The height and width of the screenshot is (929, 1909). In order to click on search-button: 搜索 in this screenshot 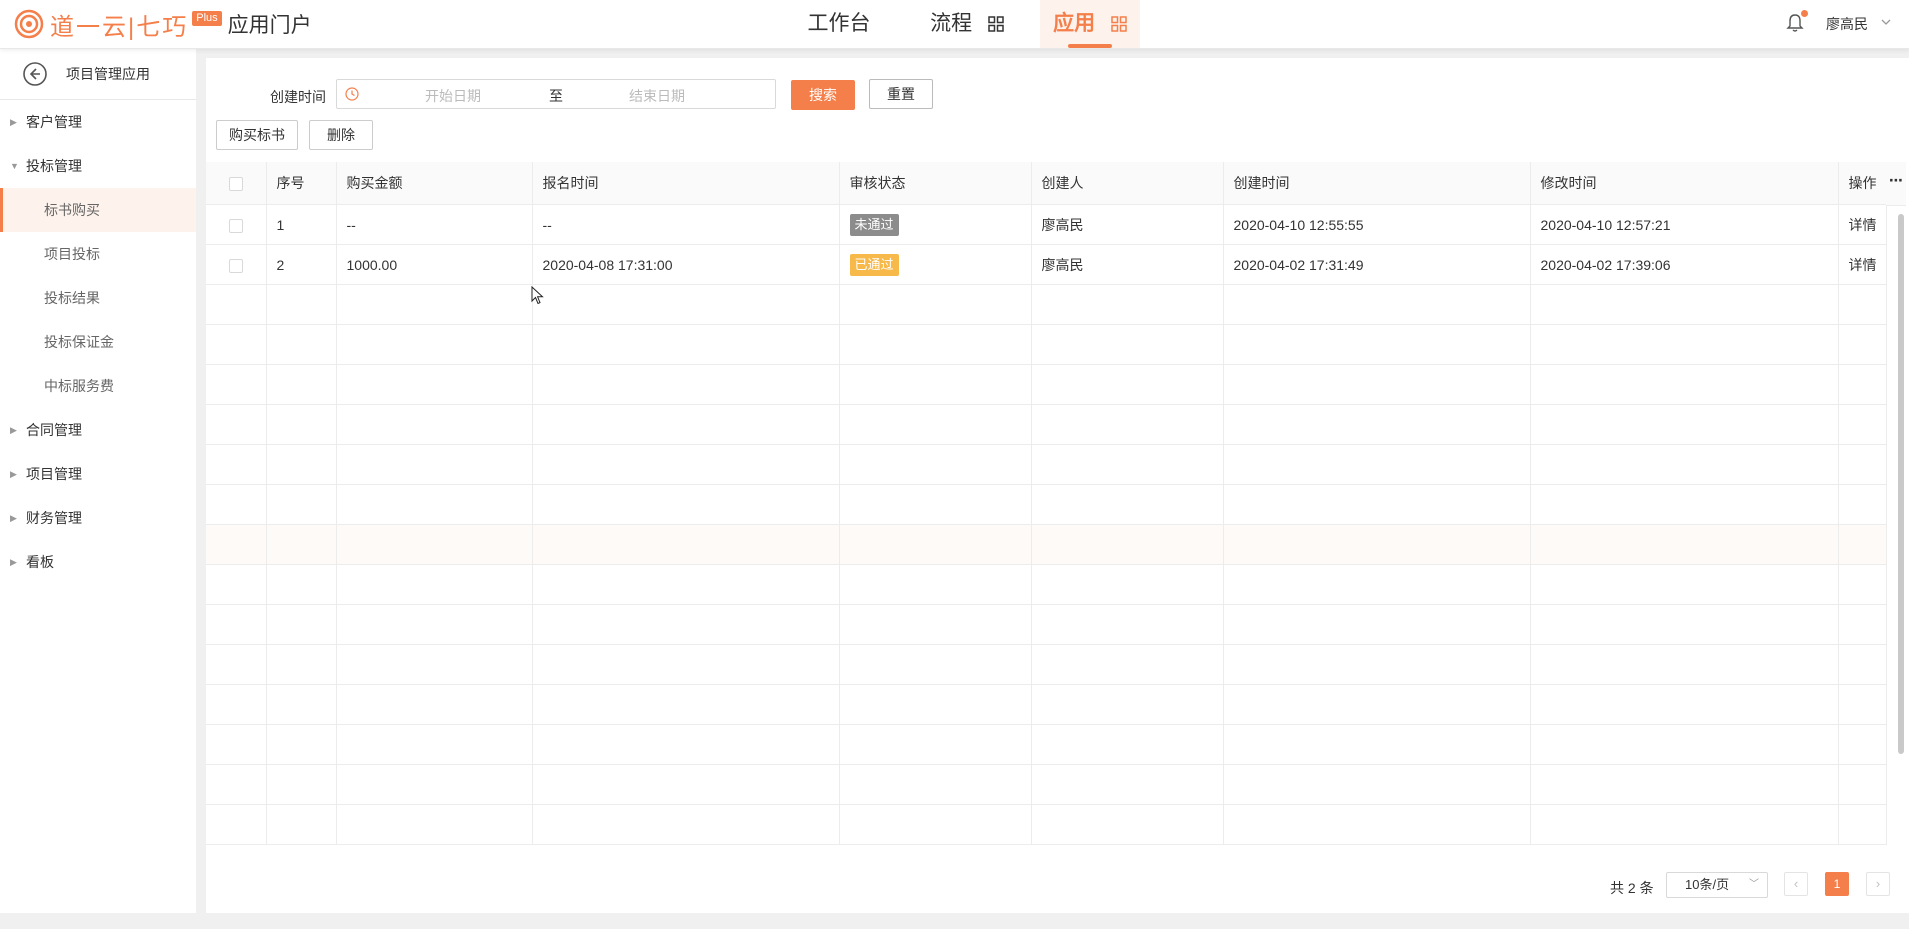, I will do `click(823, 95)`.